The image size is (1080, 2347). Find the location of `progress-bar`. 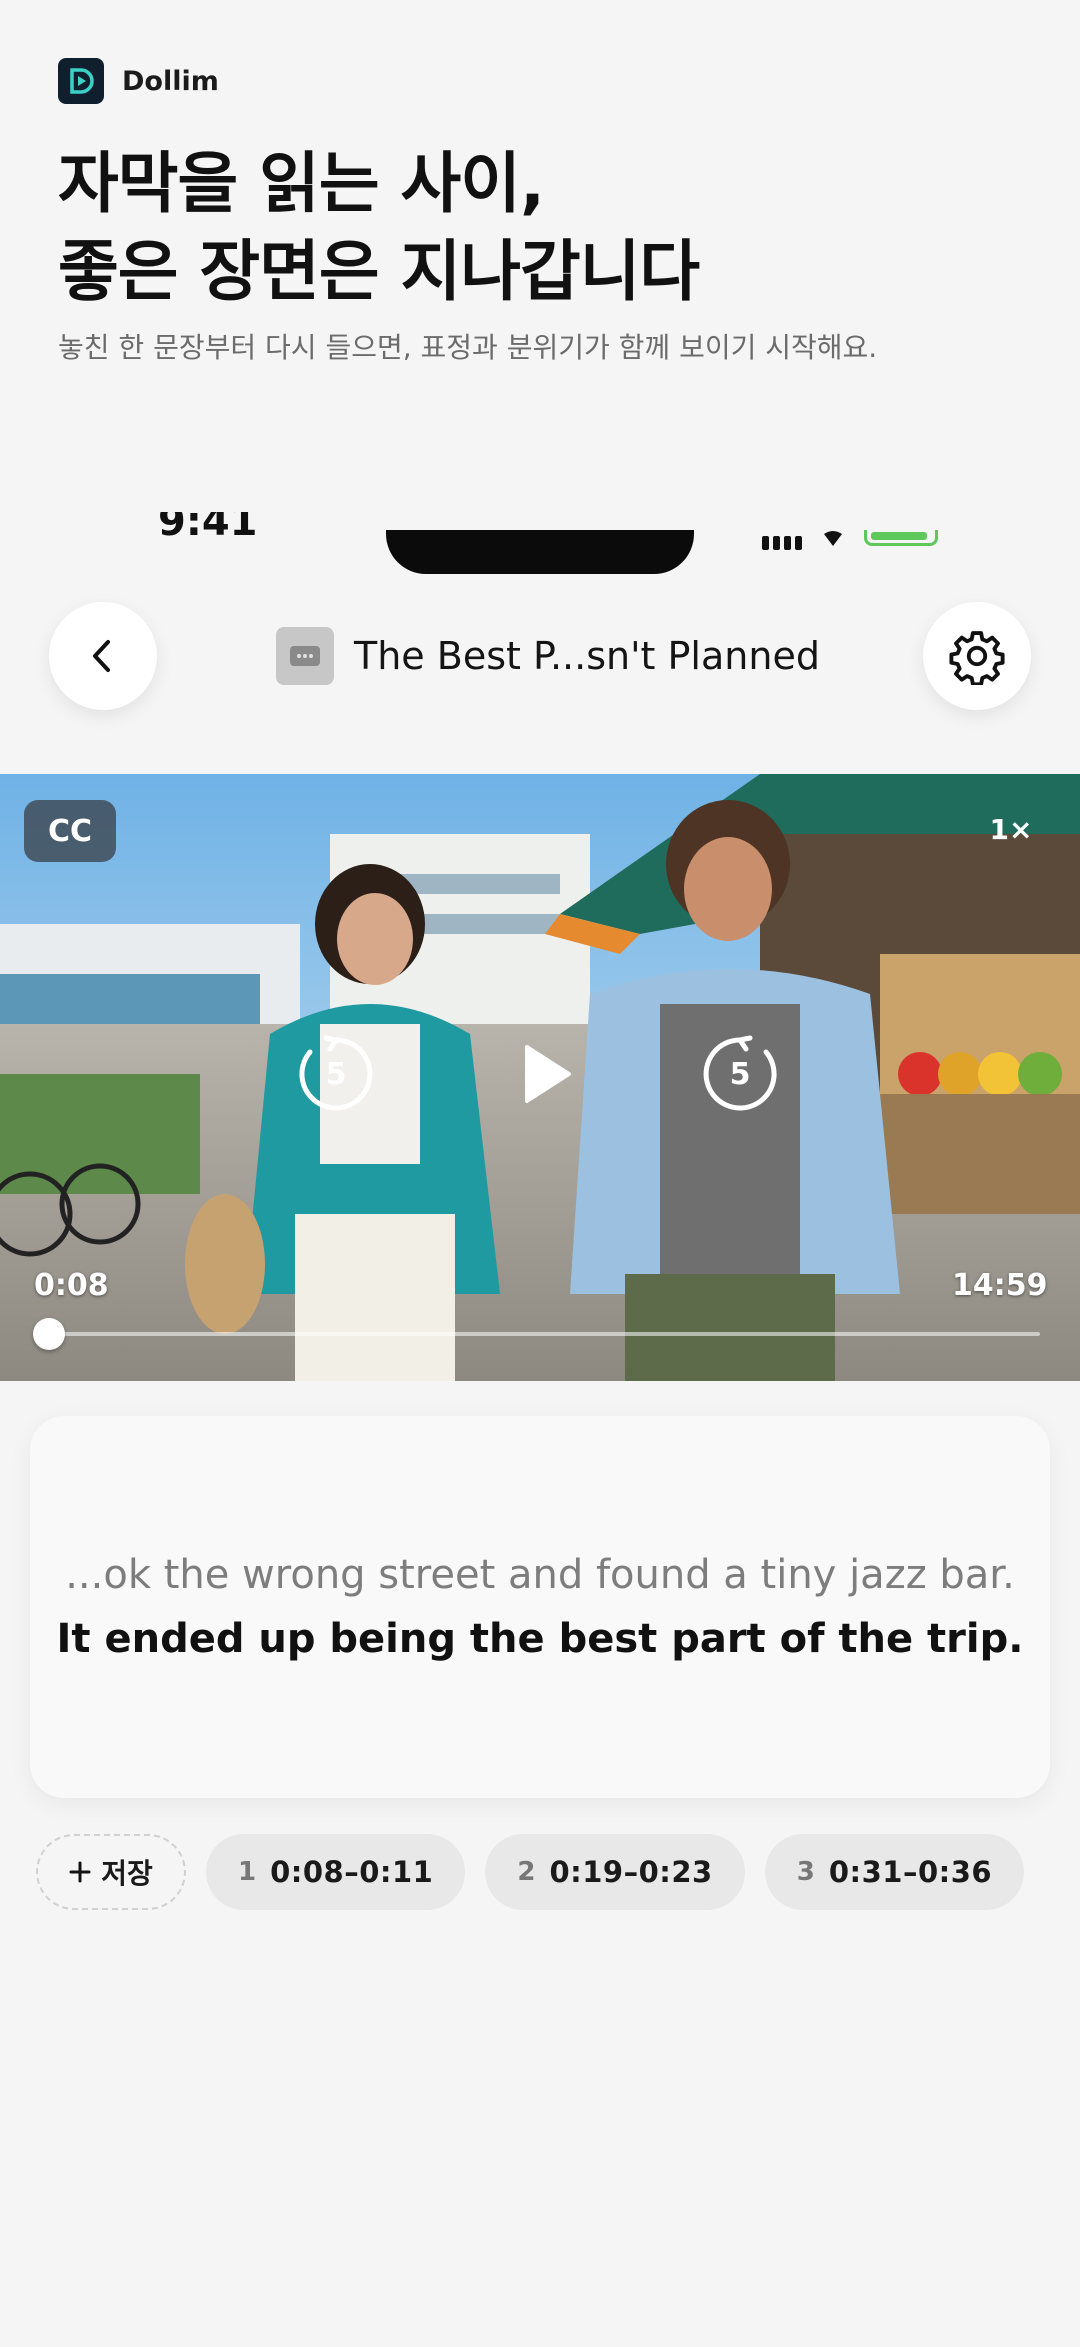

progress-bar is located at coordinates (536, 1334).